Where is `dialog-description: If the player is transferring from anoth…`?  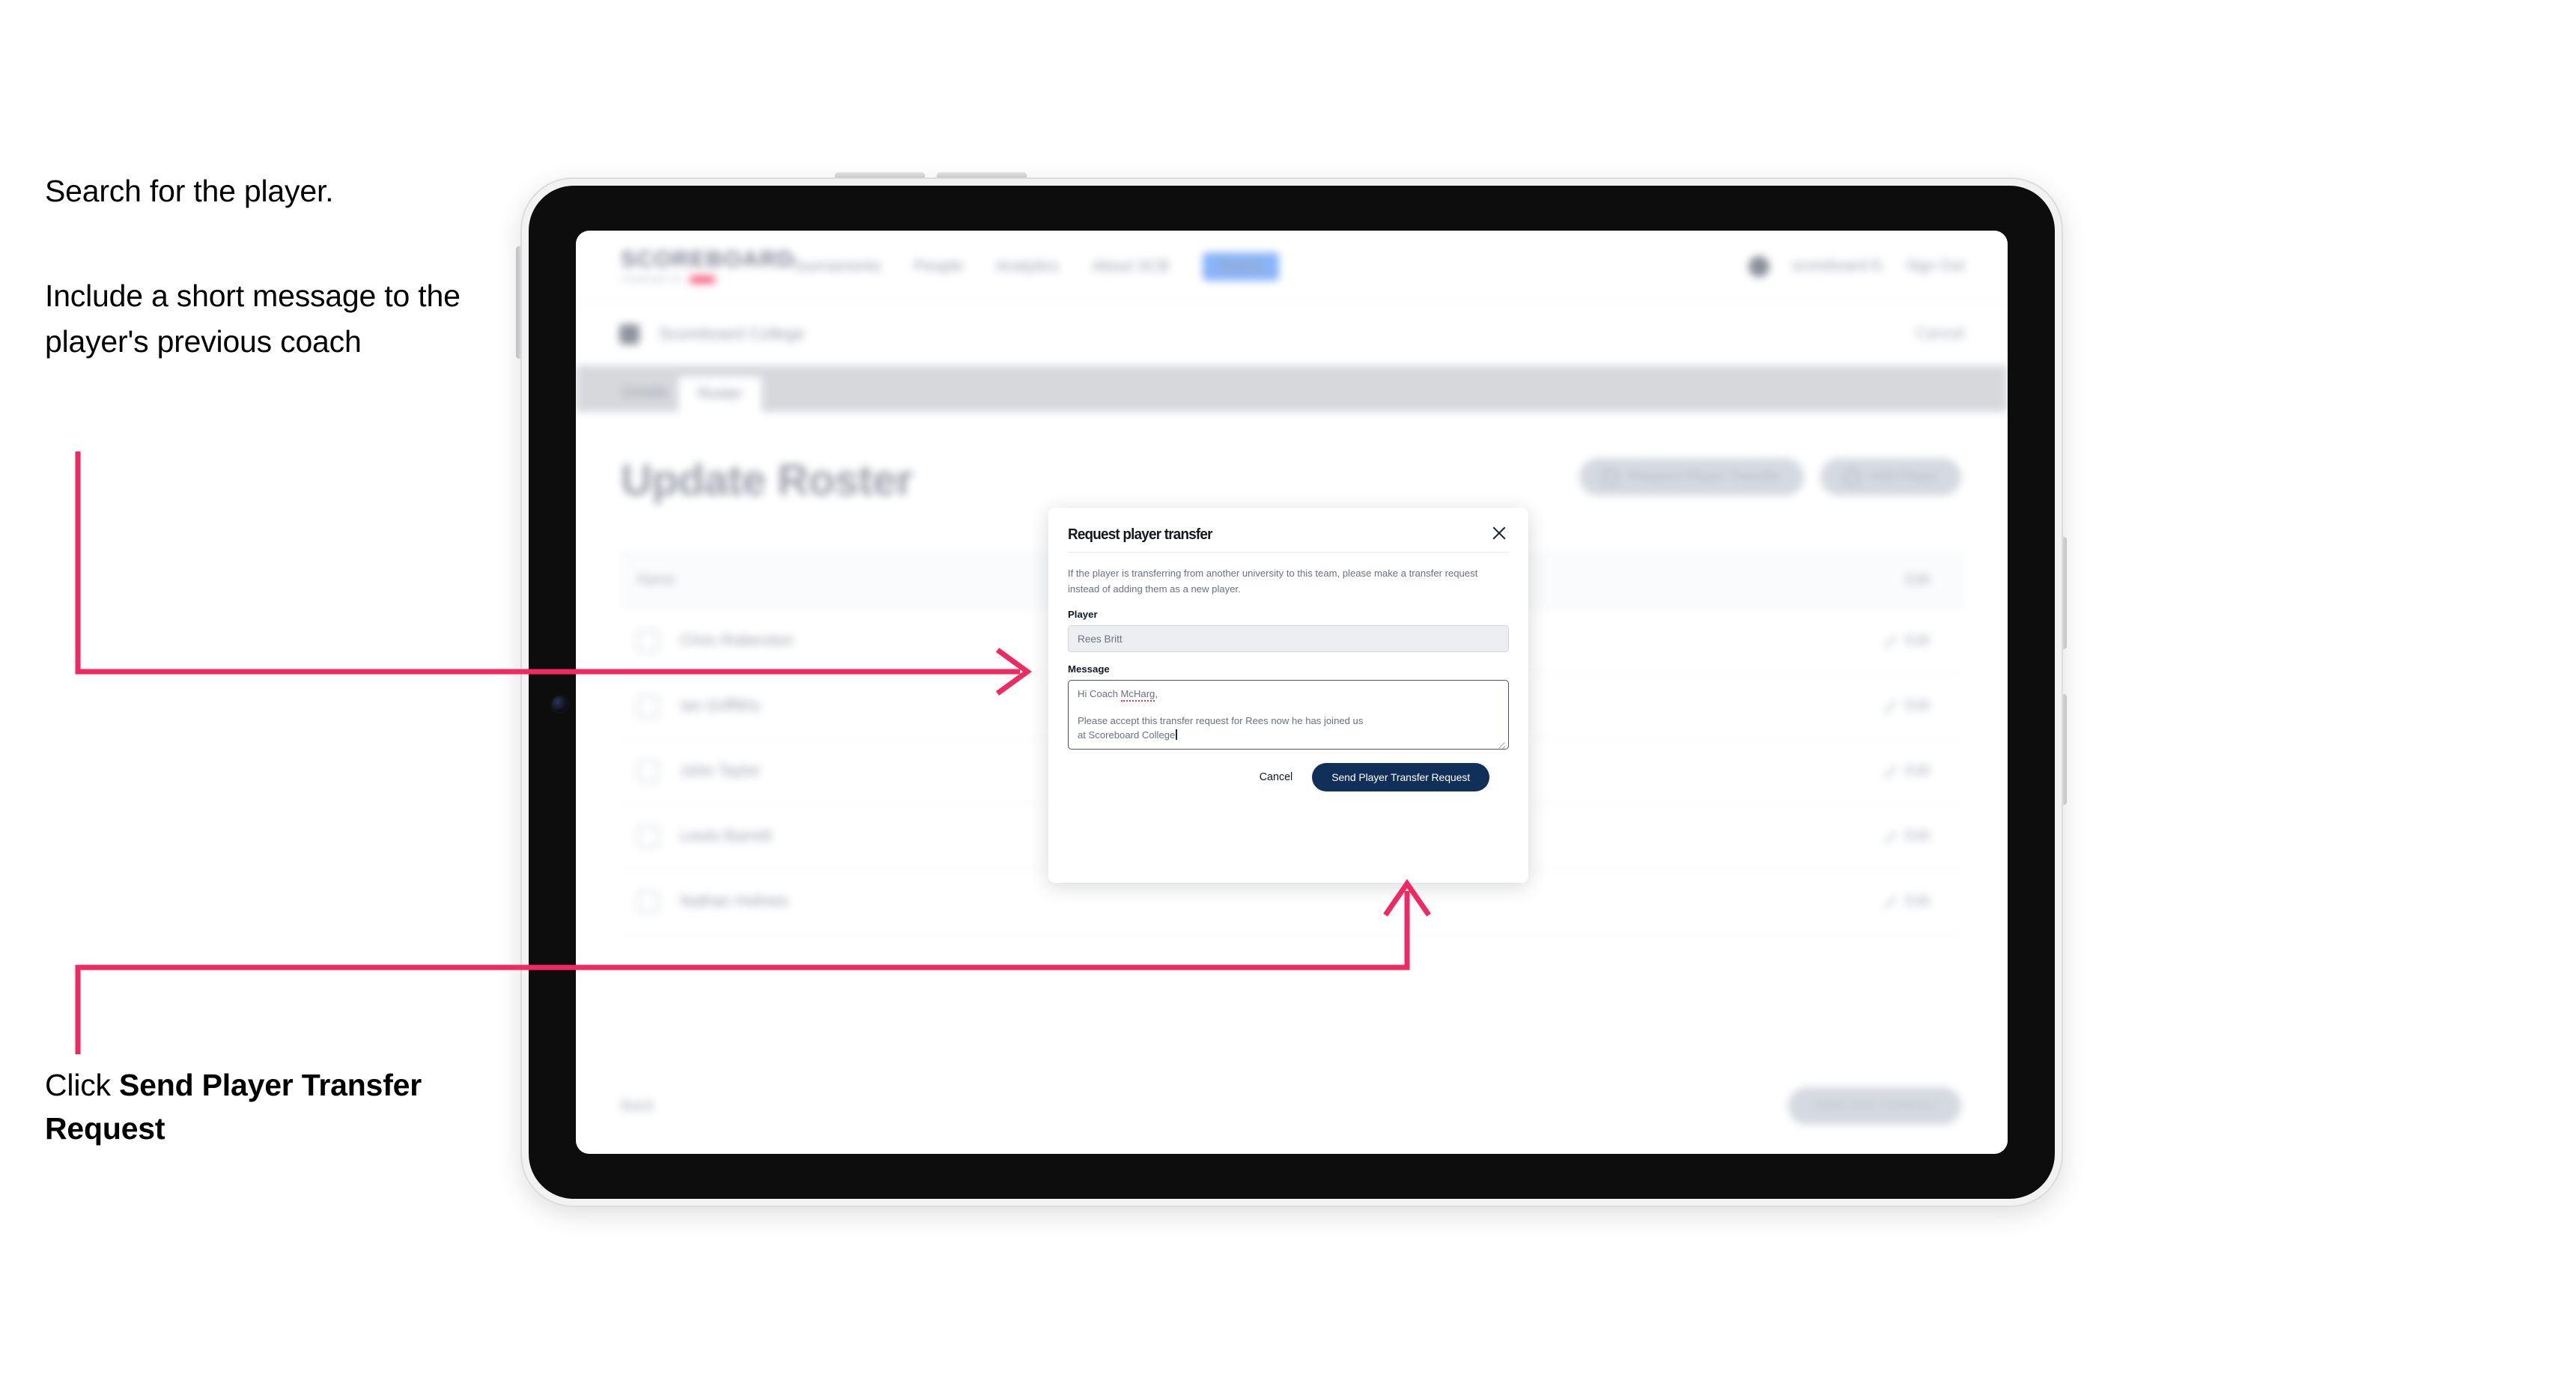
dialog-description: If the player is transferring from anoth… is located at coordinates (1273, 582).